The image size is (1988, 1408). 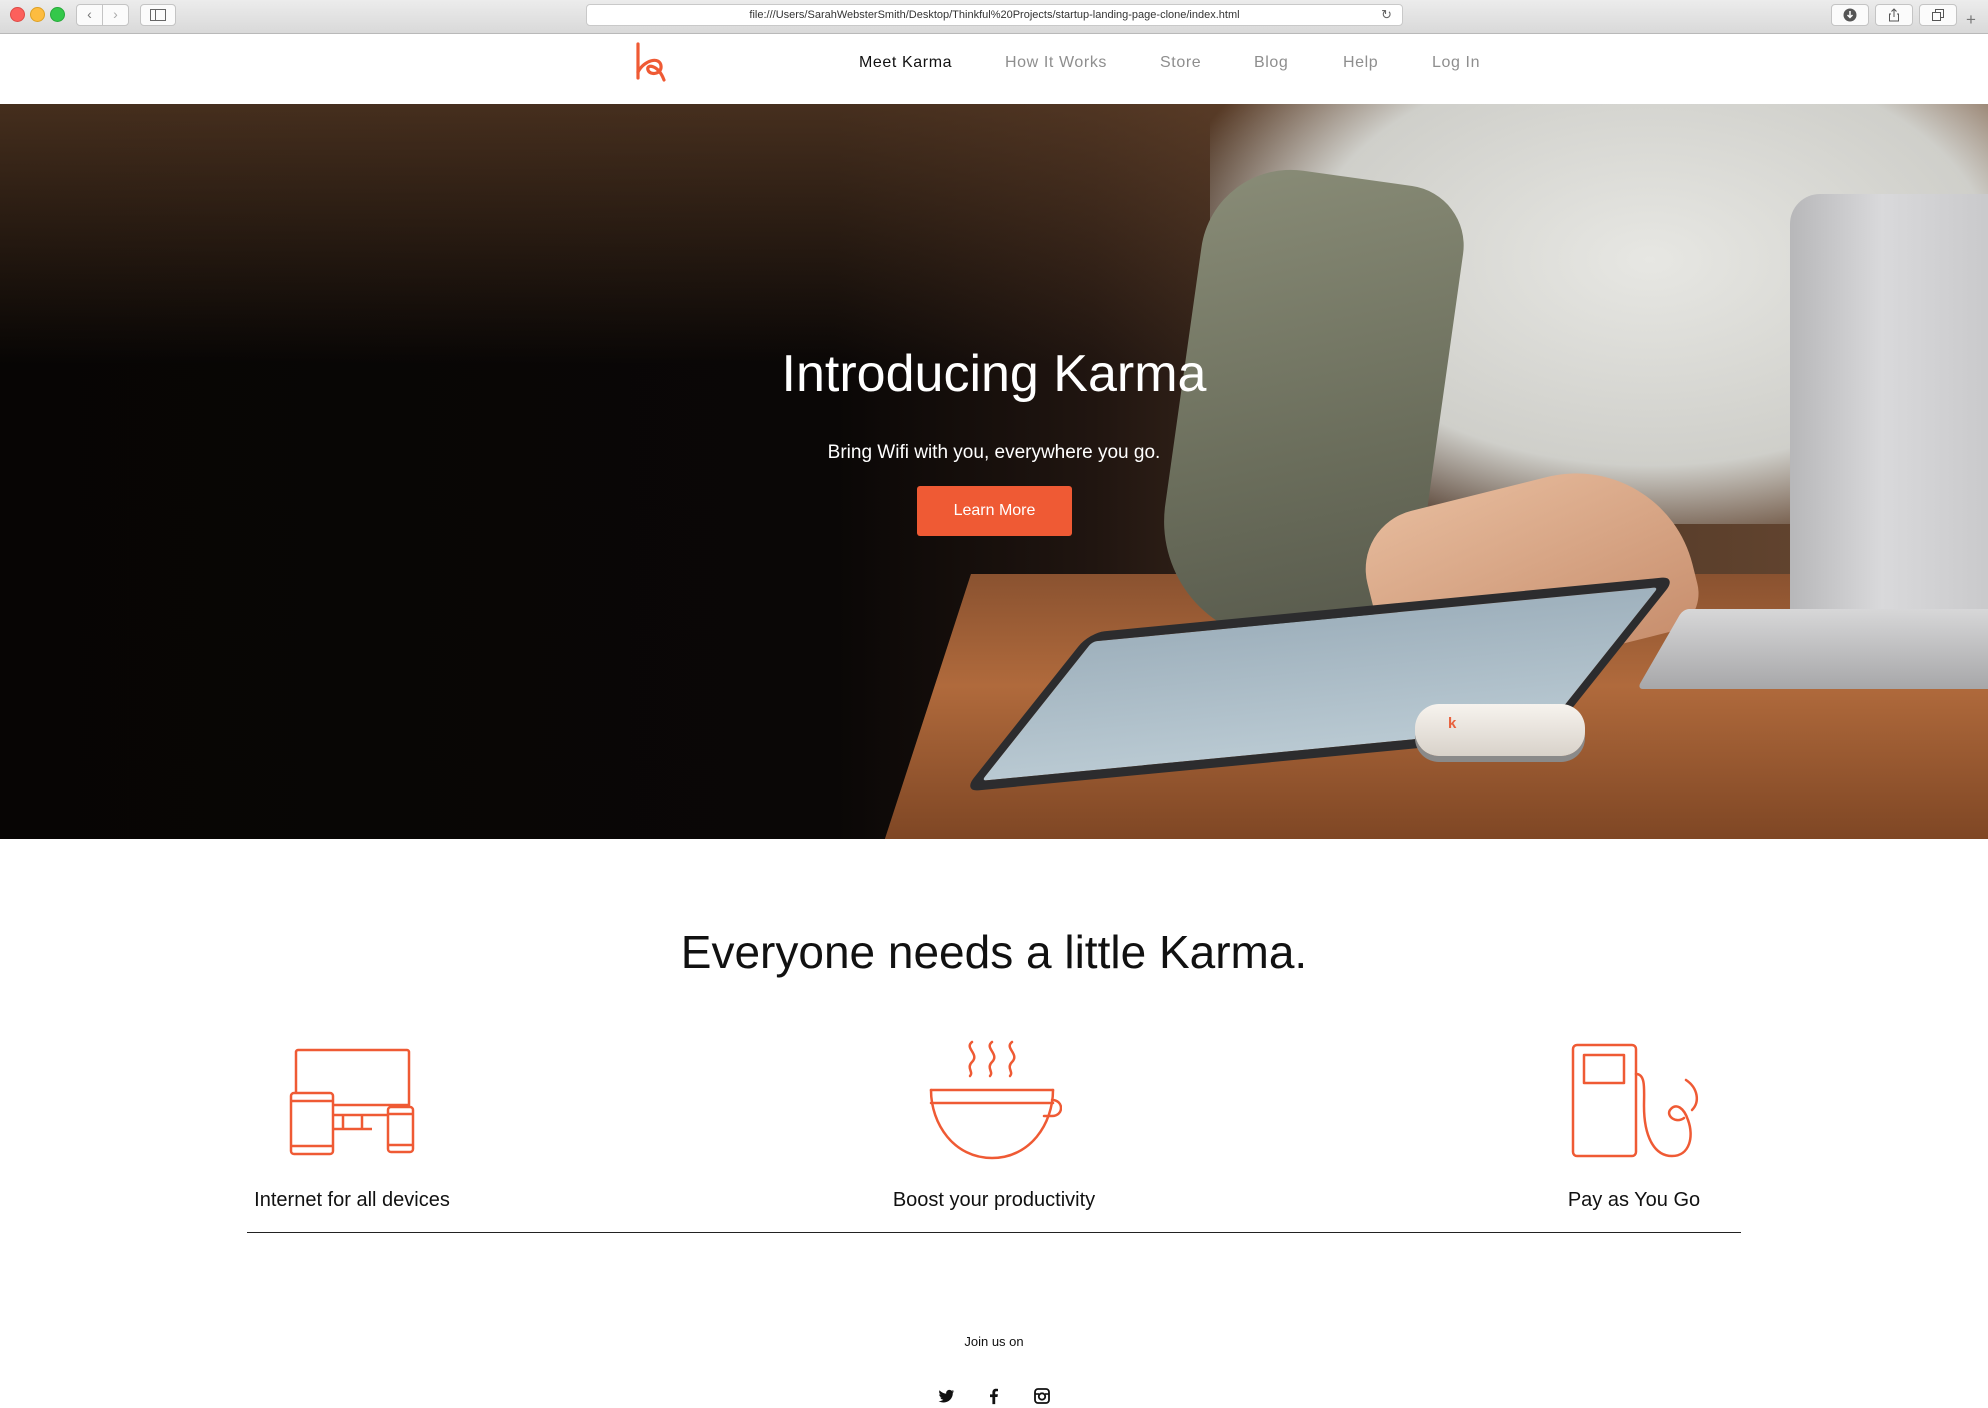 What do you see at coordinates (1812, 649) in the screenshot?
I see `hero-laptop-base` at bounding box center [1812, 649].